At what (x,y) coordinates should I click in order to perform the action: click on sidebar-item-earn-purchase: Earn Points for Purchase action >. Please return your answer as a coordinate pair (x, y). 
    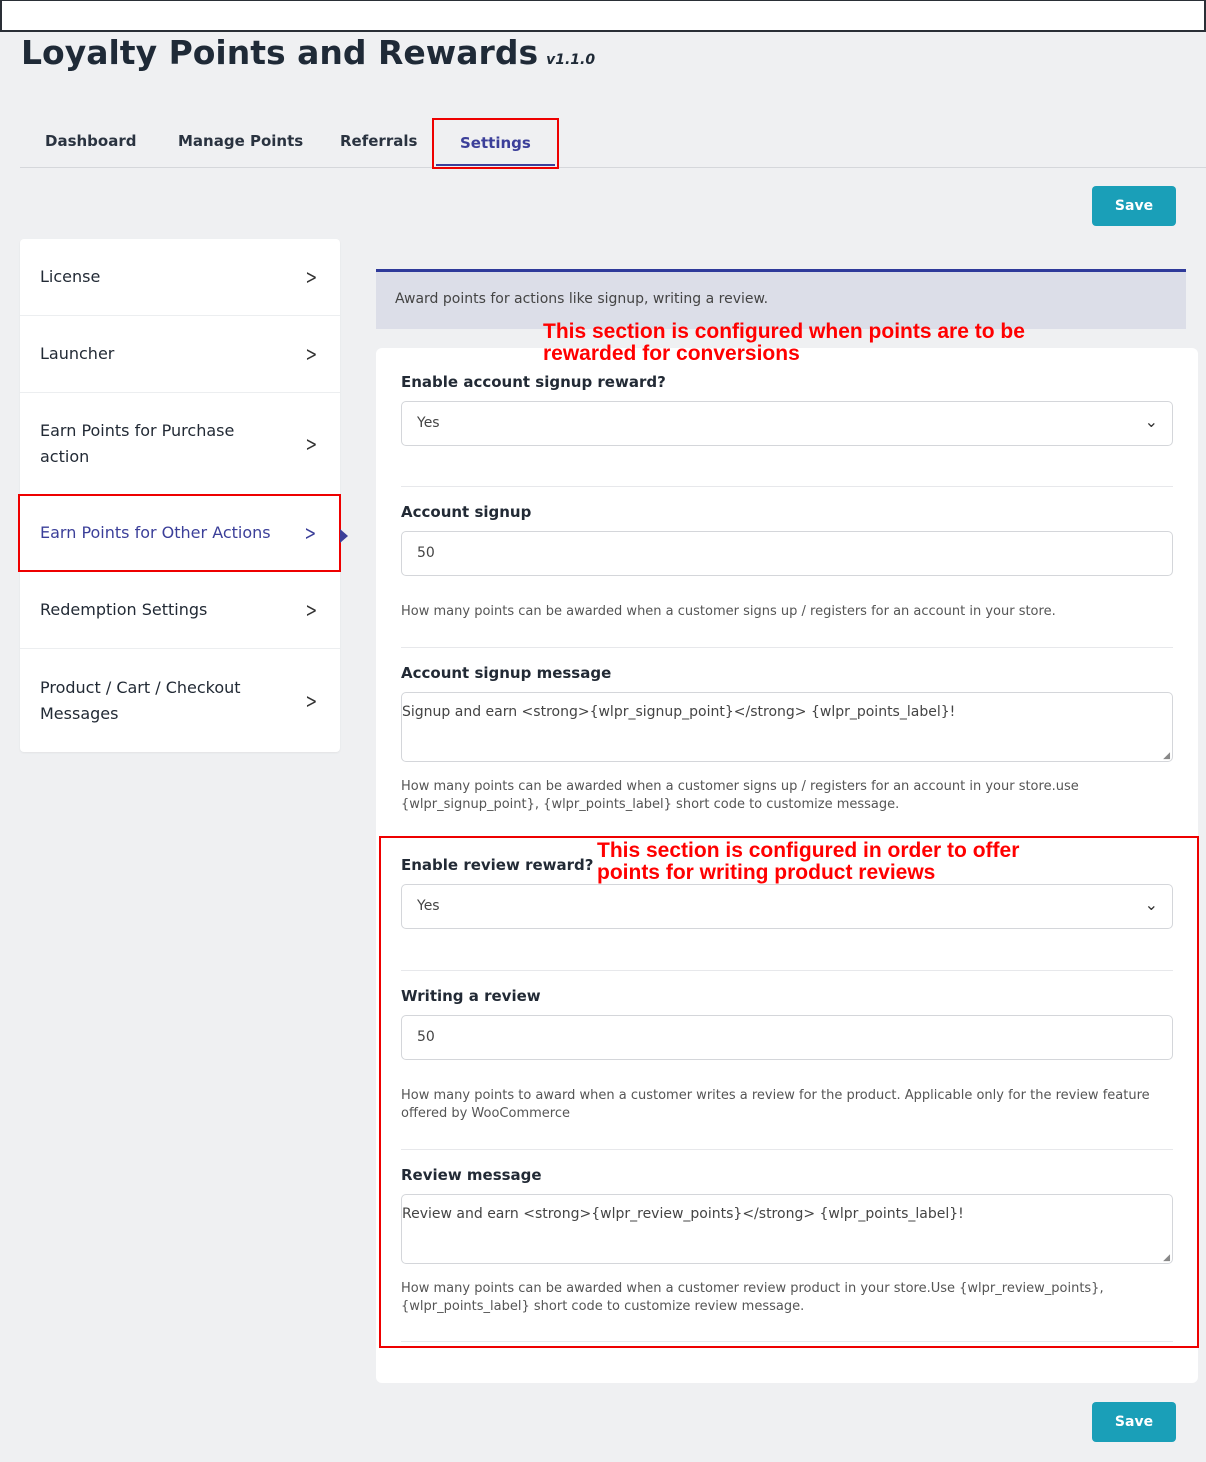
    Looking at the image, I should click on (180, 444).